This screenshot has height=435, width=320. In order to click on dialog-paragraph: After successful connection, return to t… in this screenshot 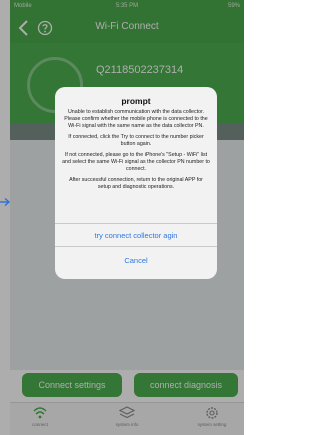, I will do `click(136, 183)`.